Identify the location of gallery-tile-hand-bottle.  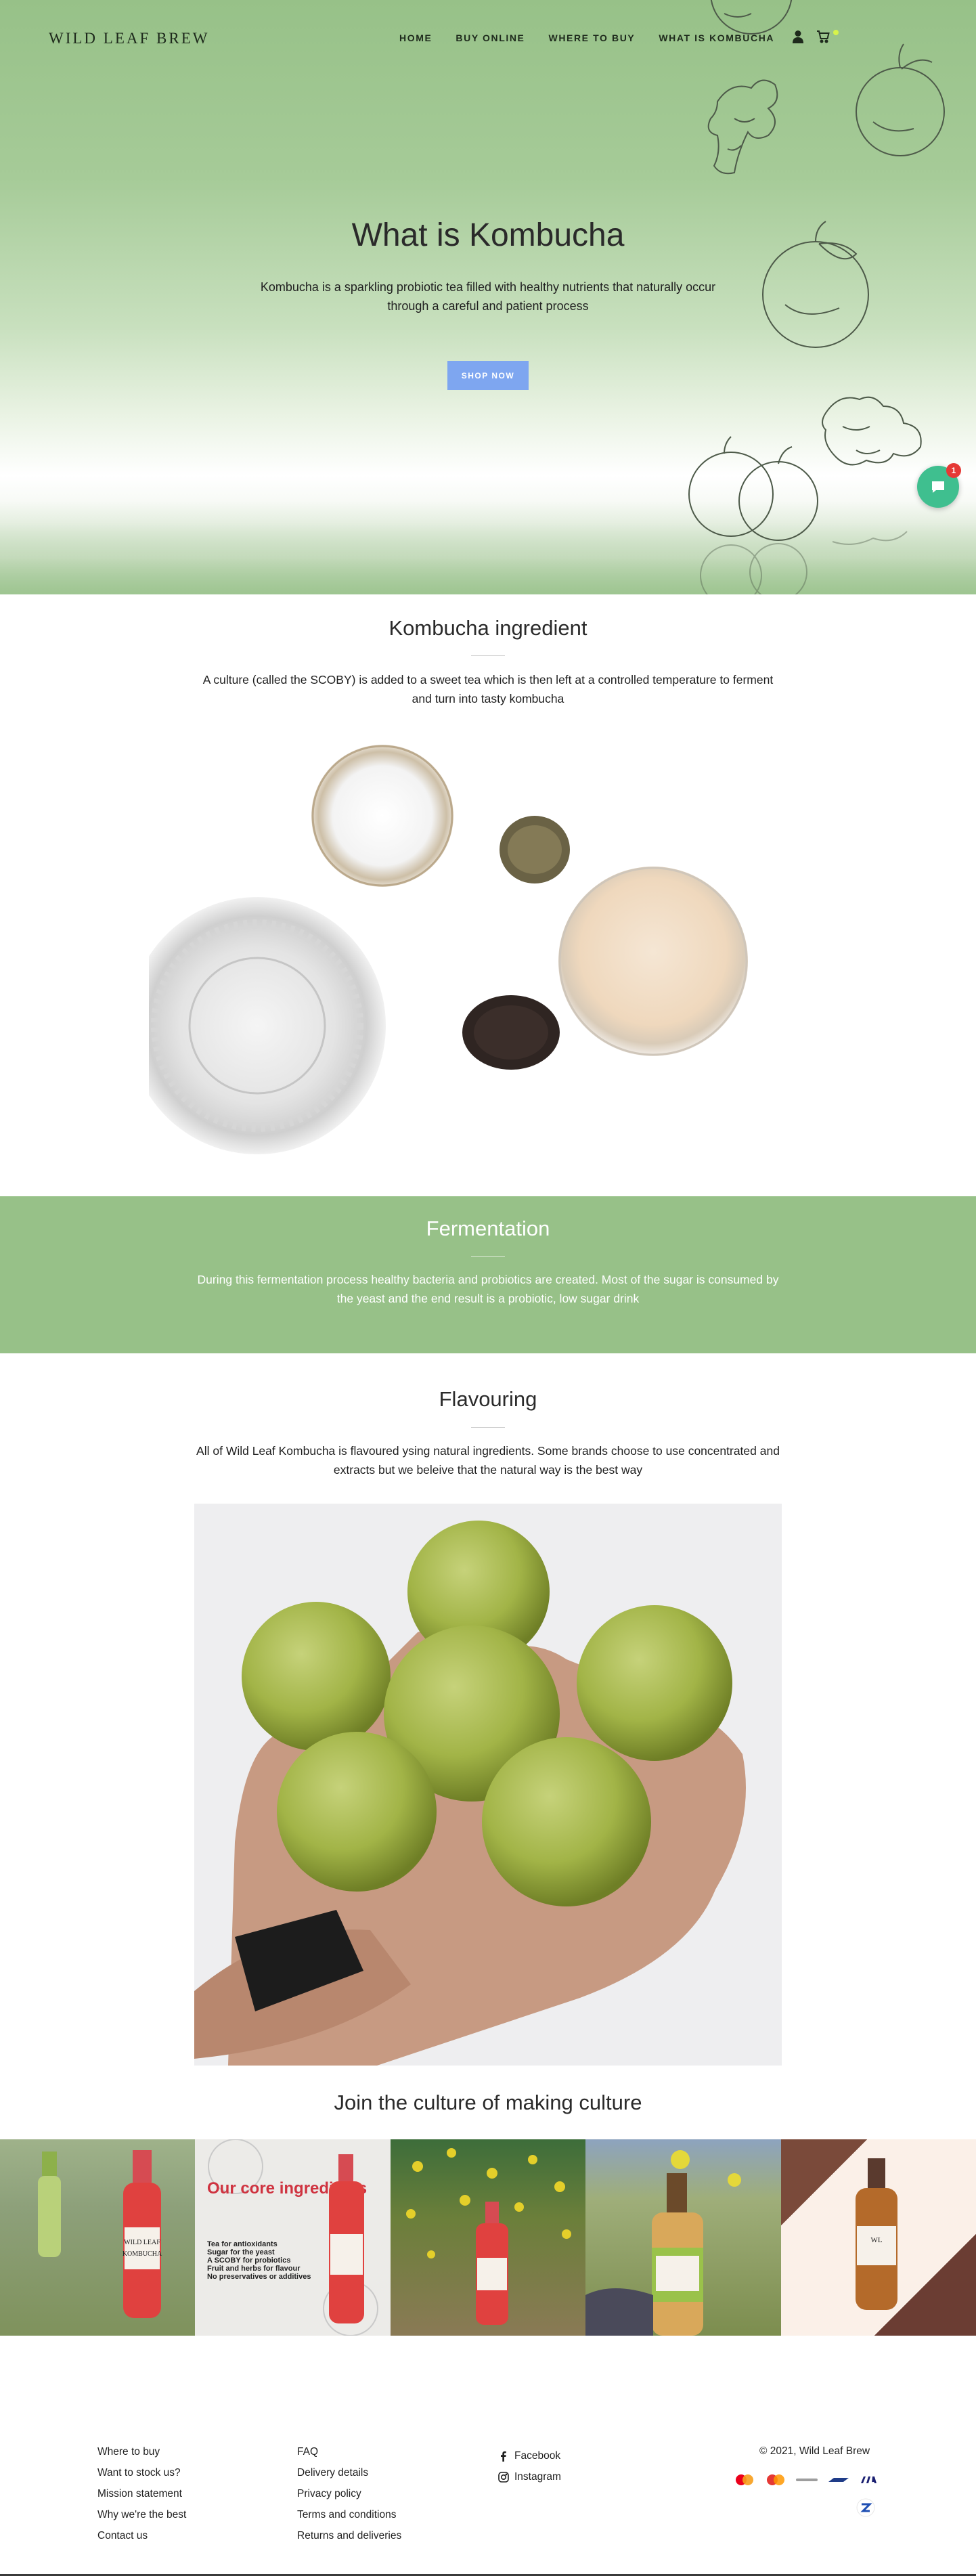
(683, 2237).